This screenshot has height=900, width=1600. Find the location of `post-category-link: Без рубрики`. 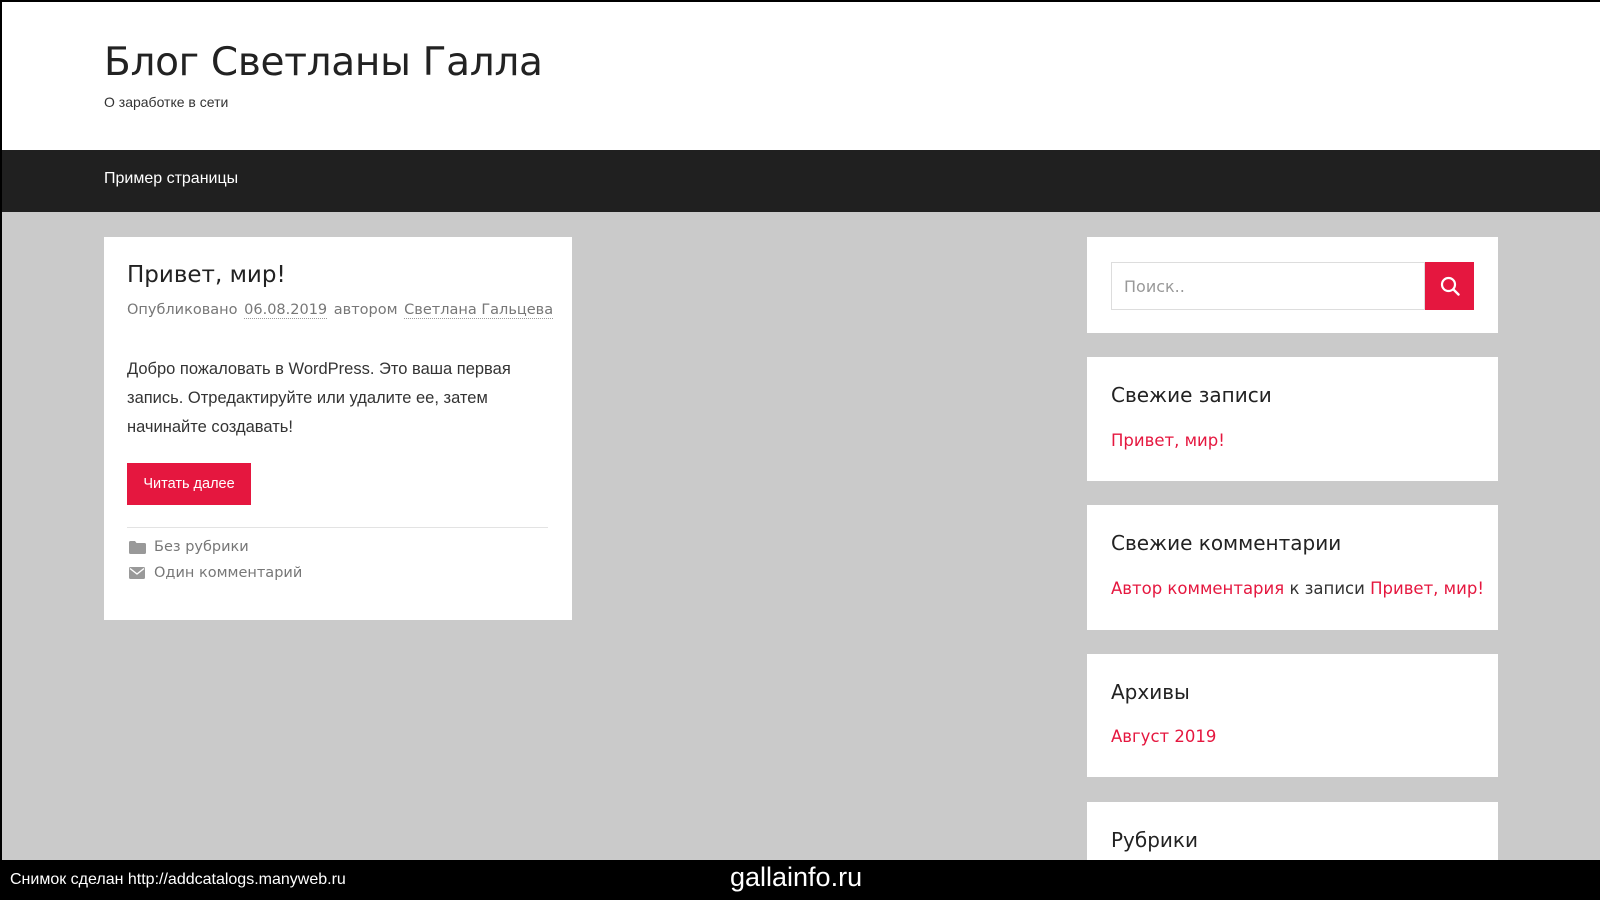

post-category-link: Без рубрики is located at coordinates (201, 547).